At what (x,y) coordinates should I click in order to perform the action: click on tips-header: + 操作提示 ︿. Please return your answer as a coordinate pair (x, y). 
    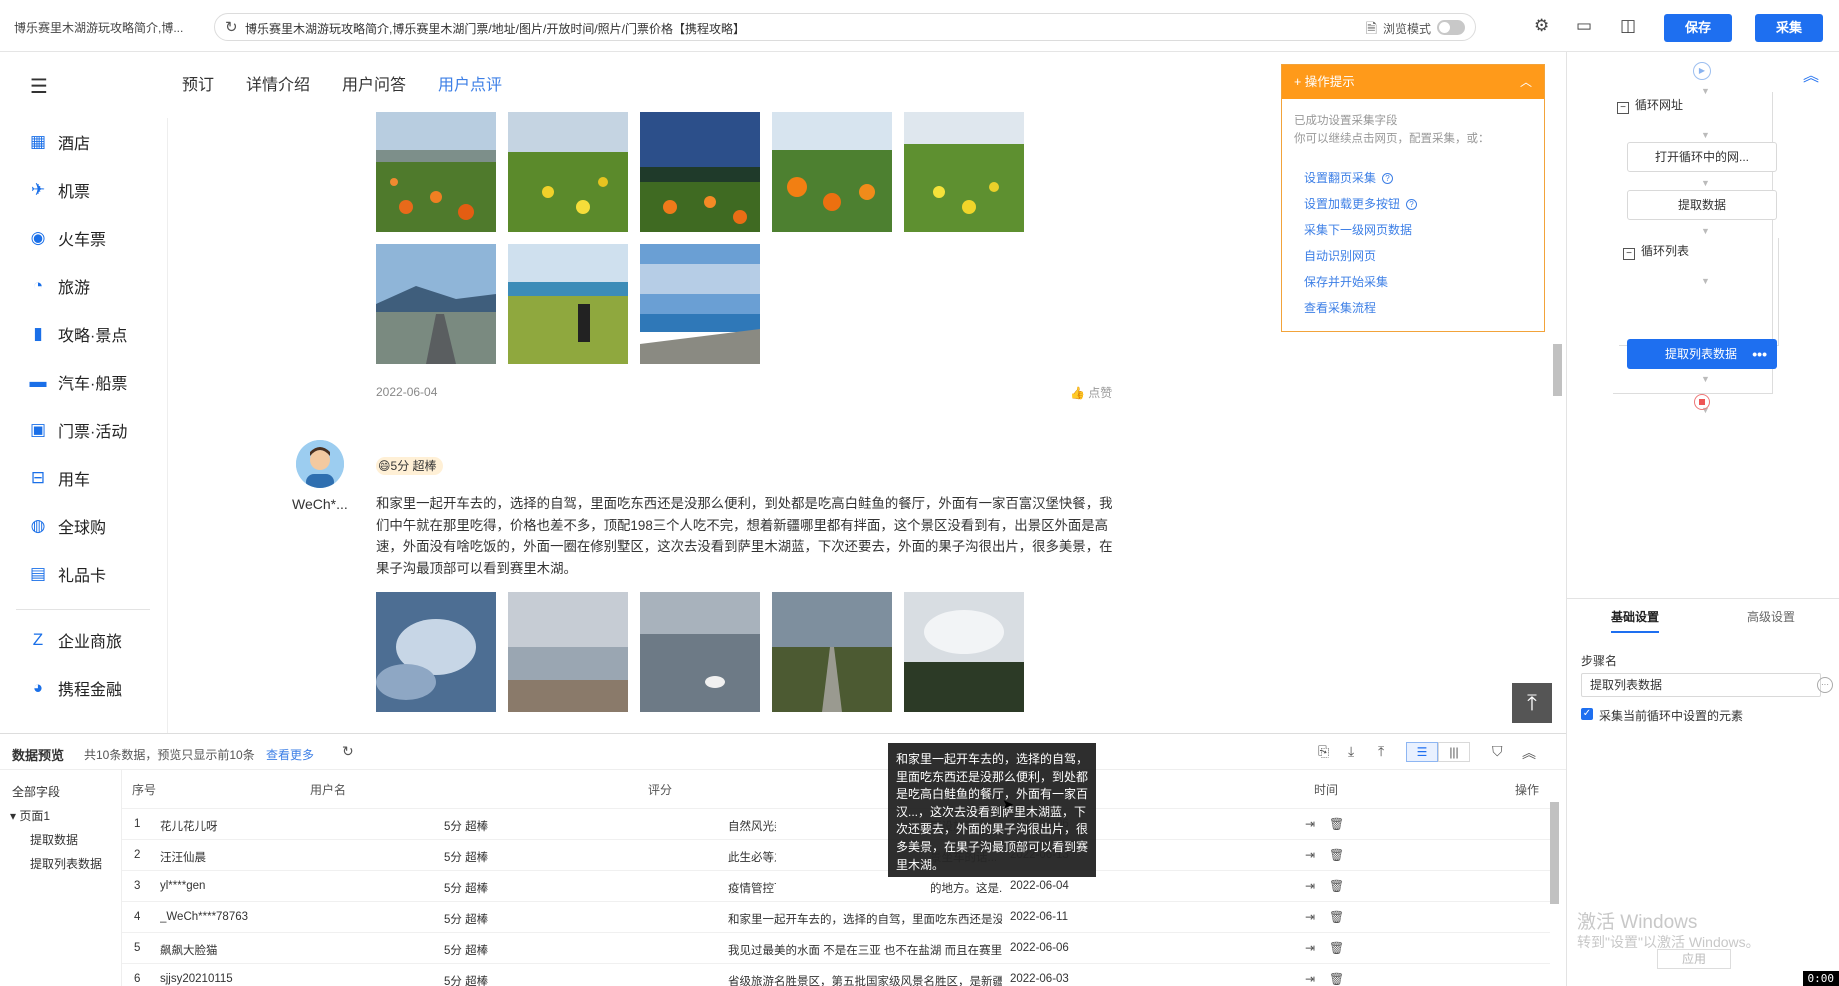
    Looking at the image, I should click on (1413, 82).